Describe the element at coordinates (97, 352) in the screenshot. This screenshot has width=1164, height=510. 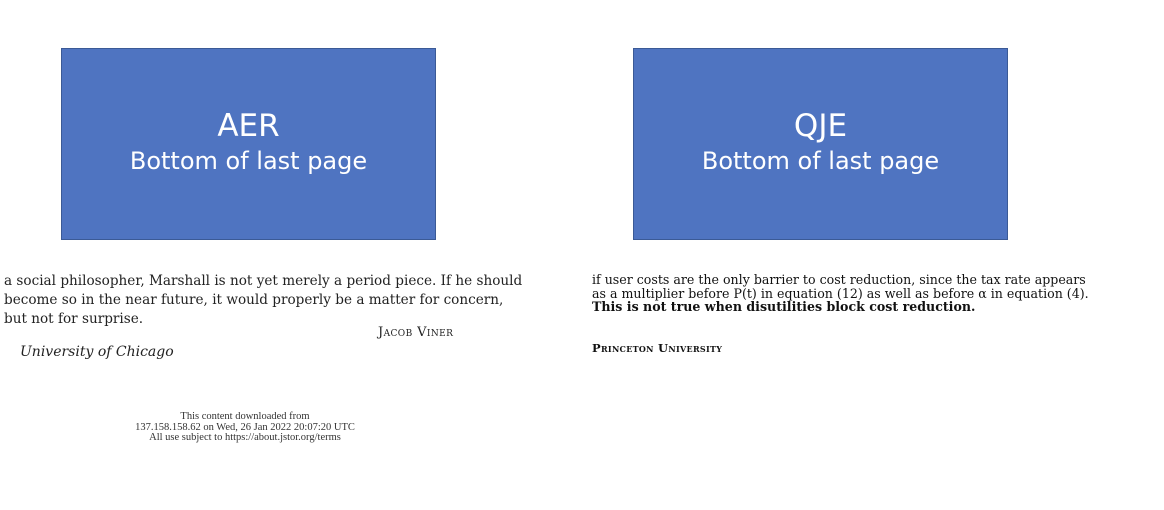
I see `aer-affiliation: University of Chicago` at that location.